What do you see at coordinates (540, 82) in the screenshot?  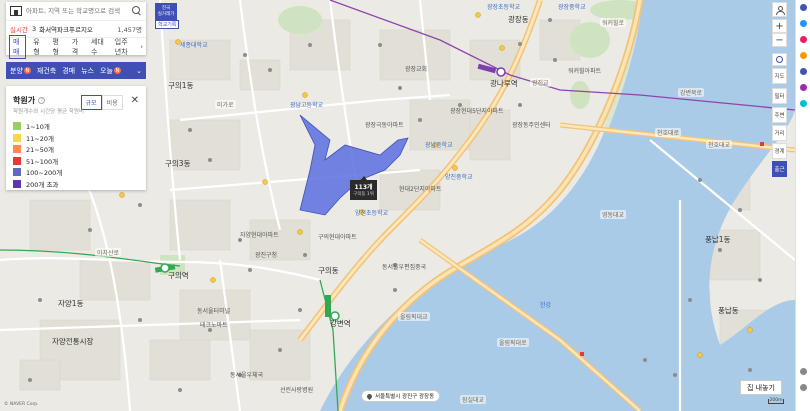 I see `map-label: 광진교` at bounding box center [540, 82].